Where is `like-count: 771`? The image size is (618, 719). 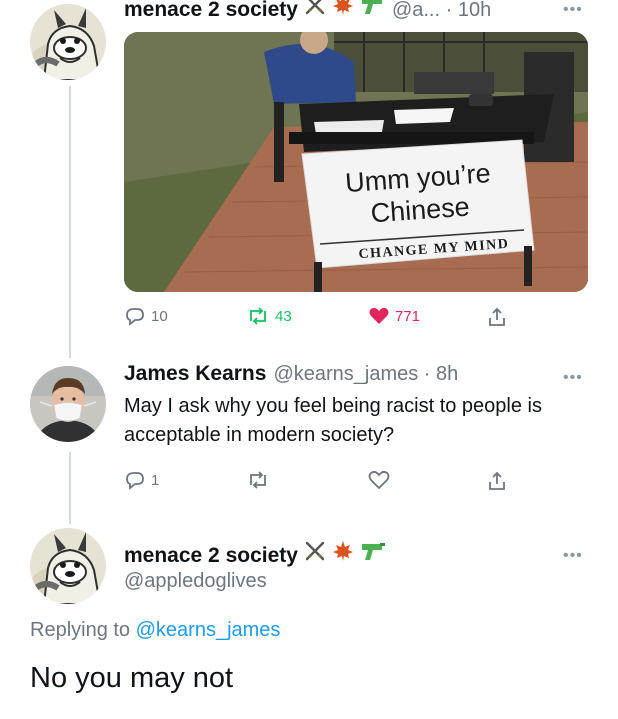
like-count: 771 is located at coordinates (408, 316).